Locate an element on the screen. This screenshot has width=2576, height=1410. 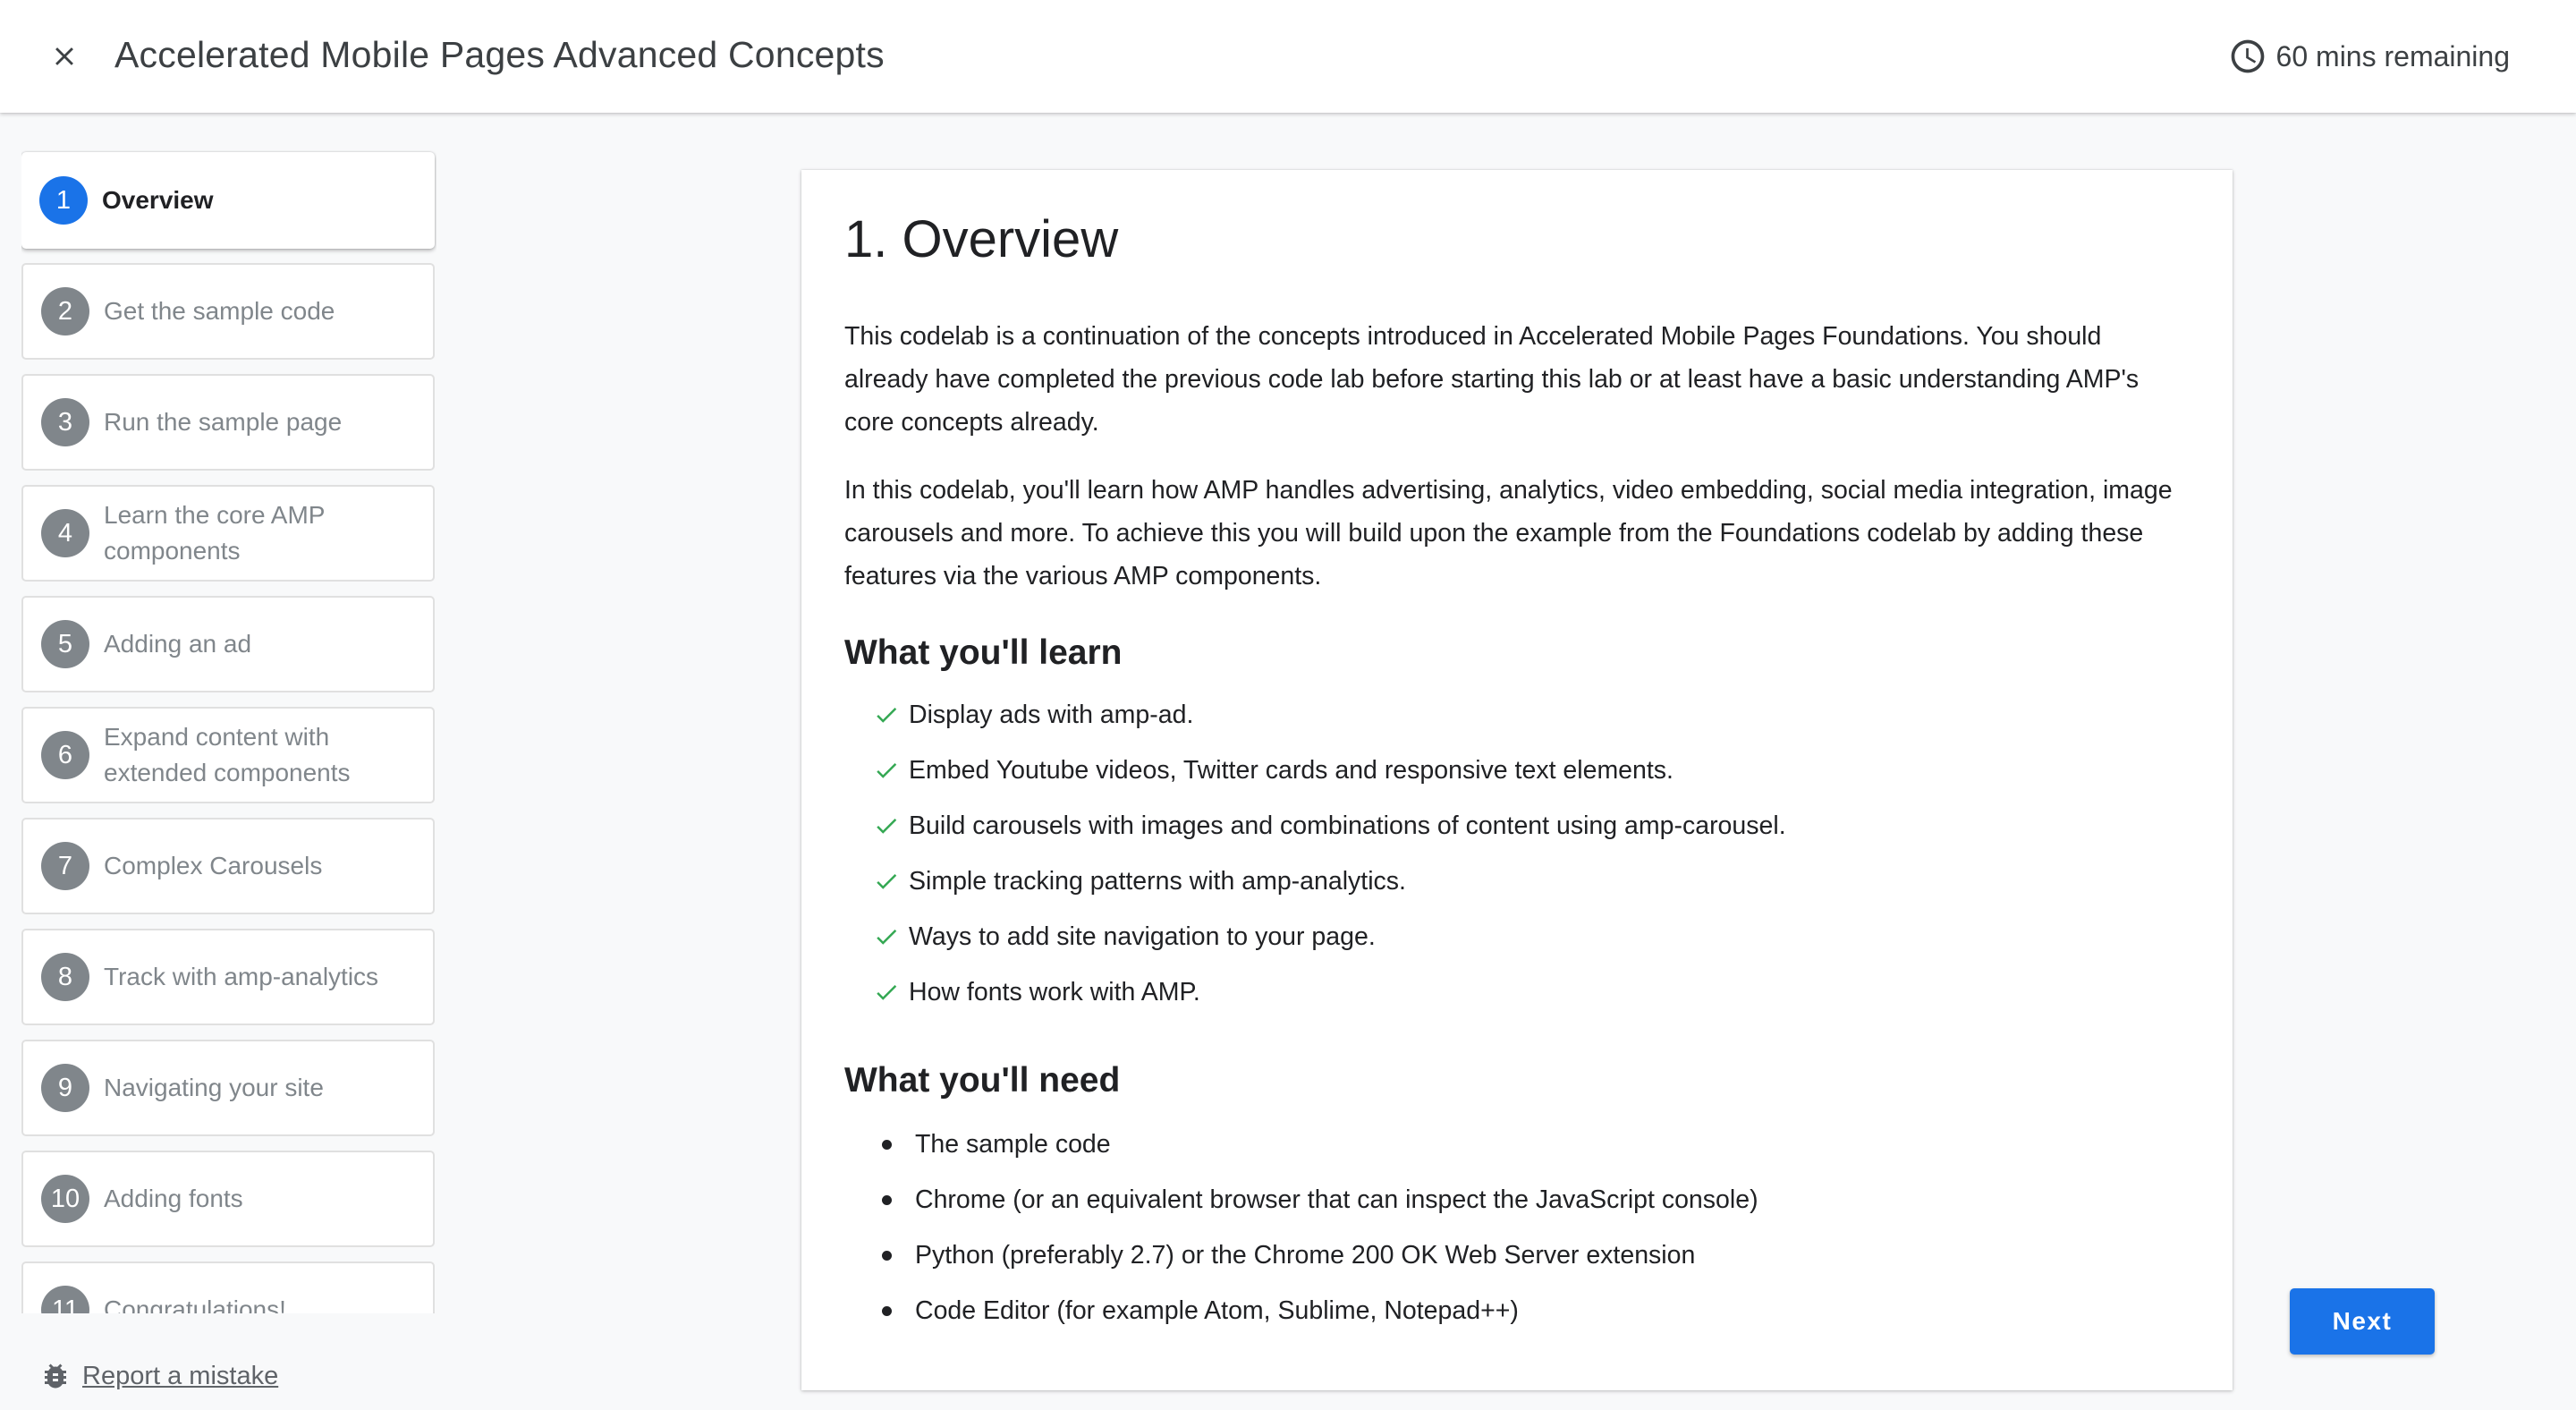
clock-icon is located at coordinates (2247, 56).